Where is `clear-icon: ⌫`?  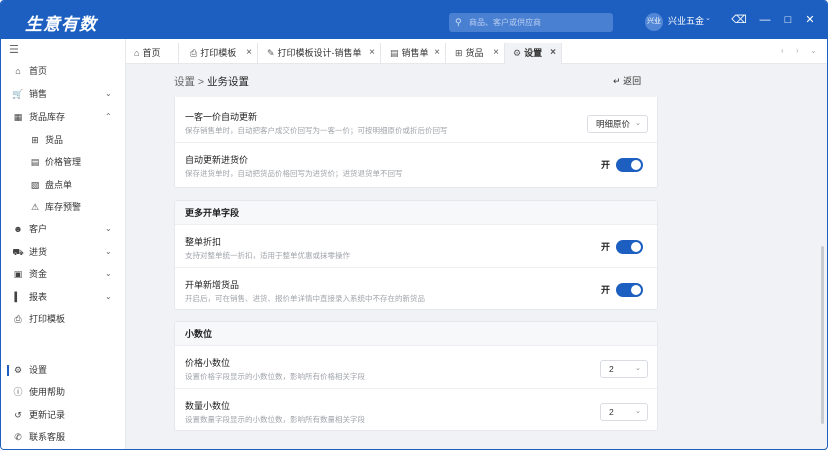 clear-icon: ⌫ is located at coordinates (739, 20).